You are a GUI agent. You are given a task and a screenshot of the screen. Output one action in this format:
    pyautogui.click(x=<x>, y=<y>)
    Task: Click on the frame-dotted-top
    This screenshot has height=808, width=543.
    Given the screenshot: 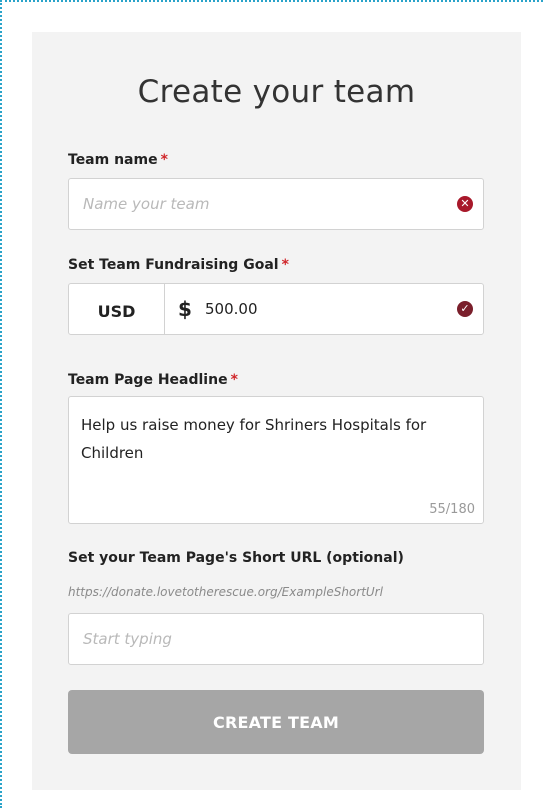 What is the action you would take?
    pyautogui.click(x=271, y=1)
    